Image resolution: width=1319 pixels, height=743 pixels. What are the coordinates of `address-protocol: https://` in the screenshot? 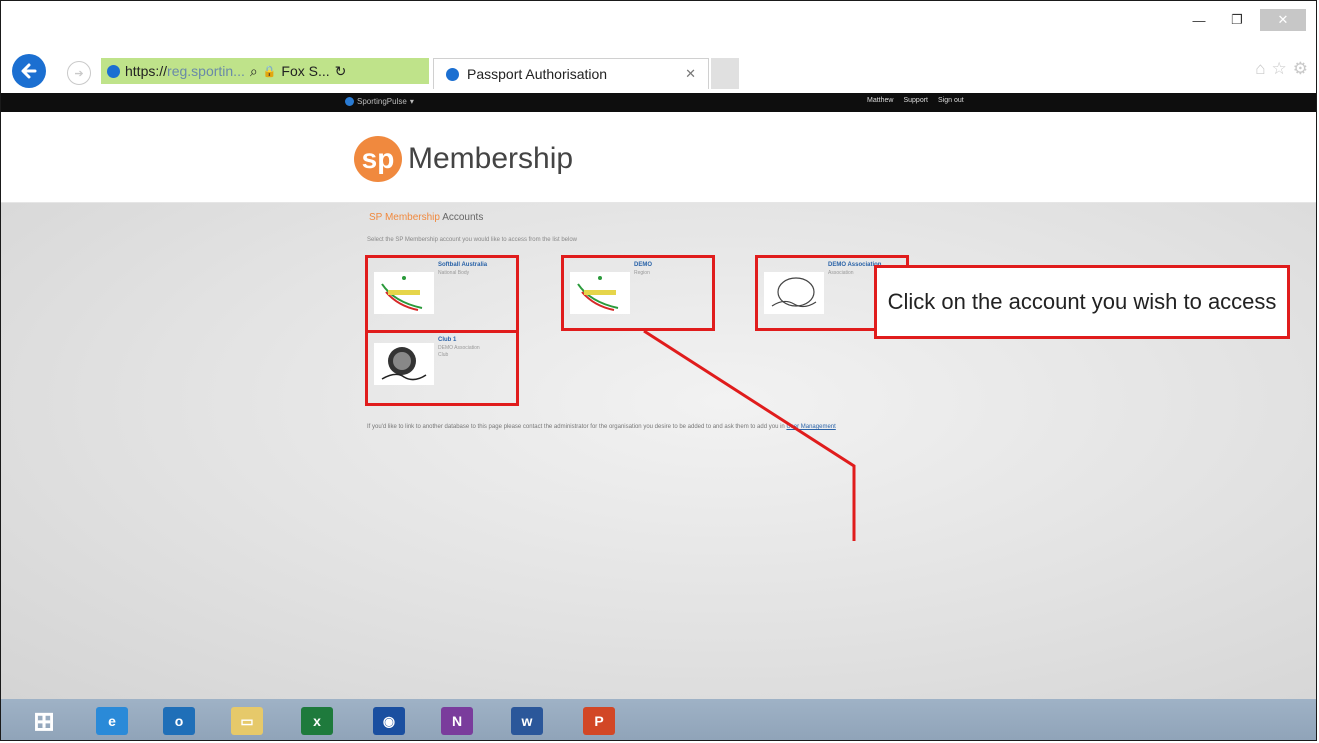 It's located at (146, 71).